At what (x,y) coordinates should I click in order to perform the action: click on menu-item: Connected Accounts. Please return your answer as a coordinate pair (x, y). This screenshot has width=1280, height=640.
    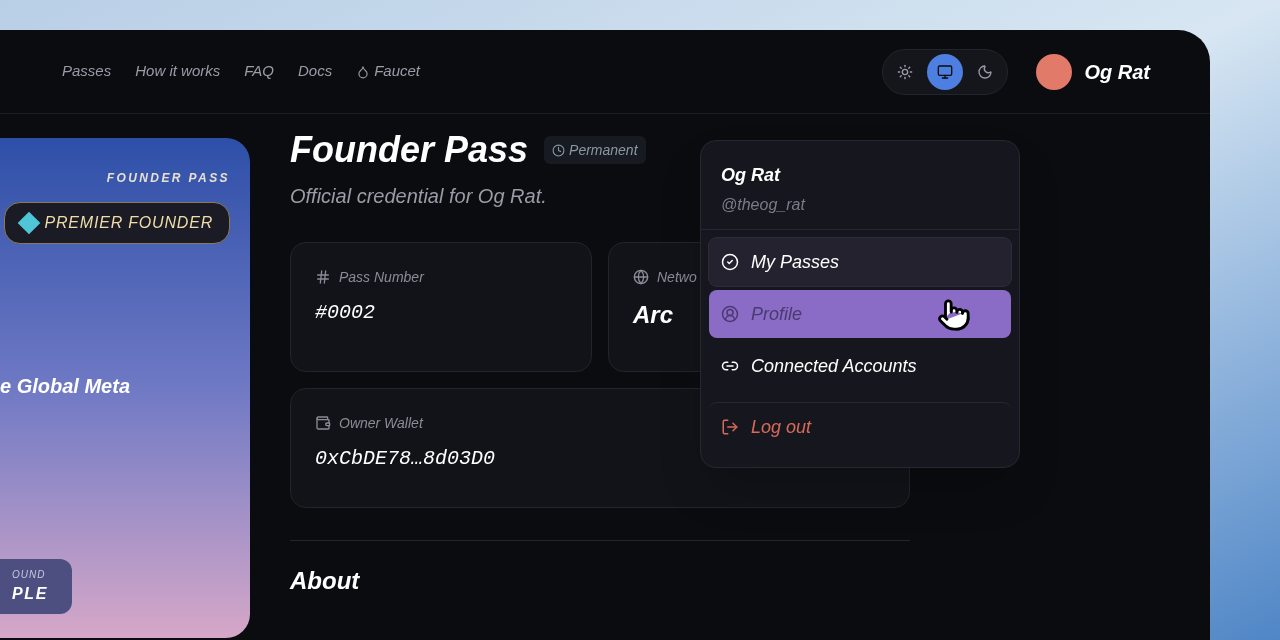
    Looking at the image, I should click on (860, 366).